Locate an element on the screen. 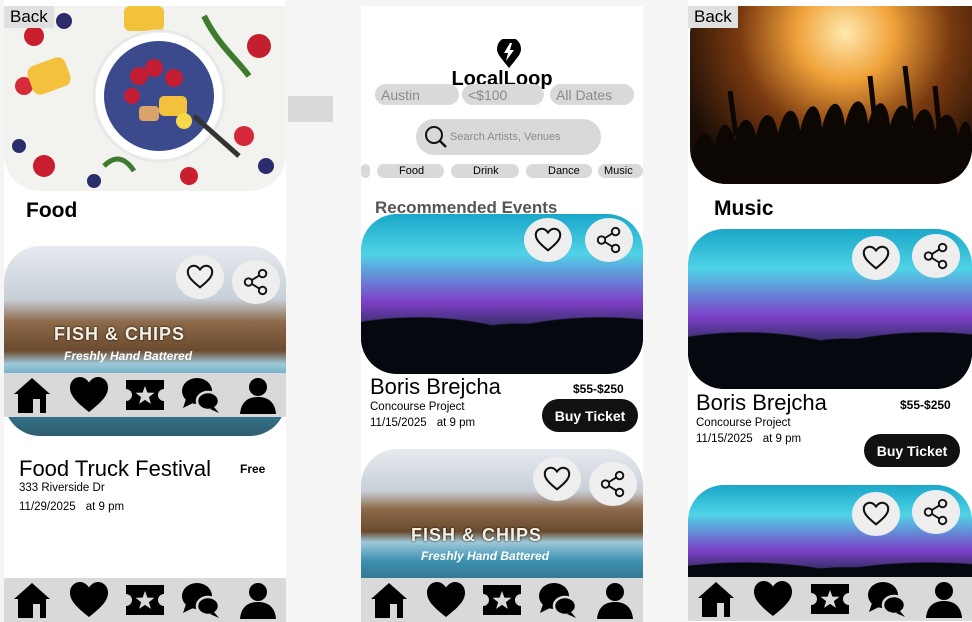 This screenshot has width=972, height=622. event-date: 11/29/2025 at 9 pm is located at coordinates (71, 507).